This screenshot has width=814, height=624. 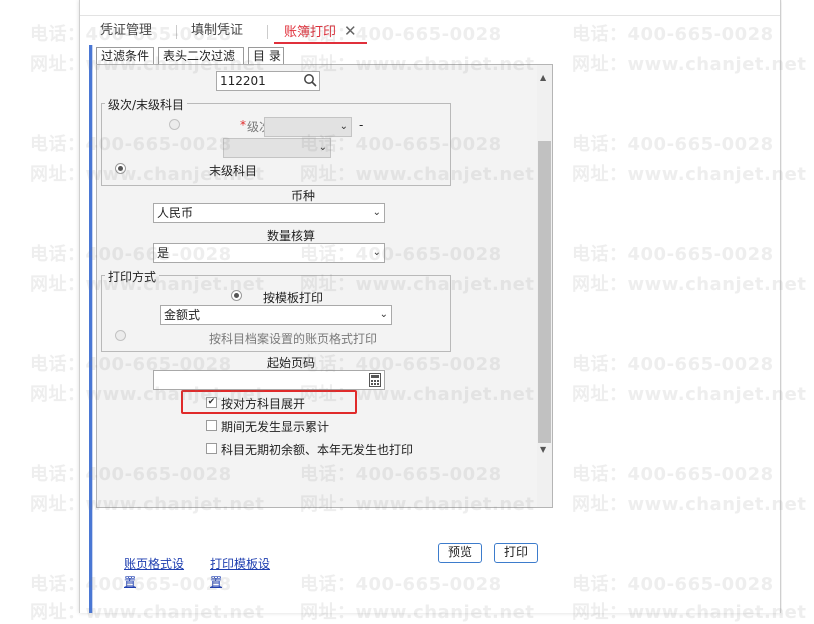 What do you see at coordinates (291, 363) in the screenshot?
I see `start-page-label: 起始页码` at bounding box center [291, 363].